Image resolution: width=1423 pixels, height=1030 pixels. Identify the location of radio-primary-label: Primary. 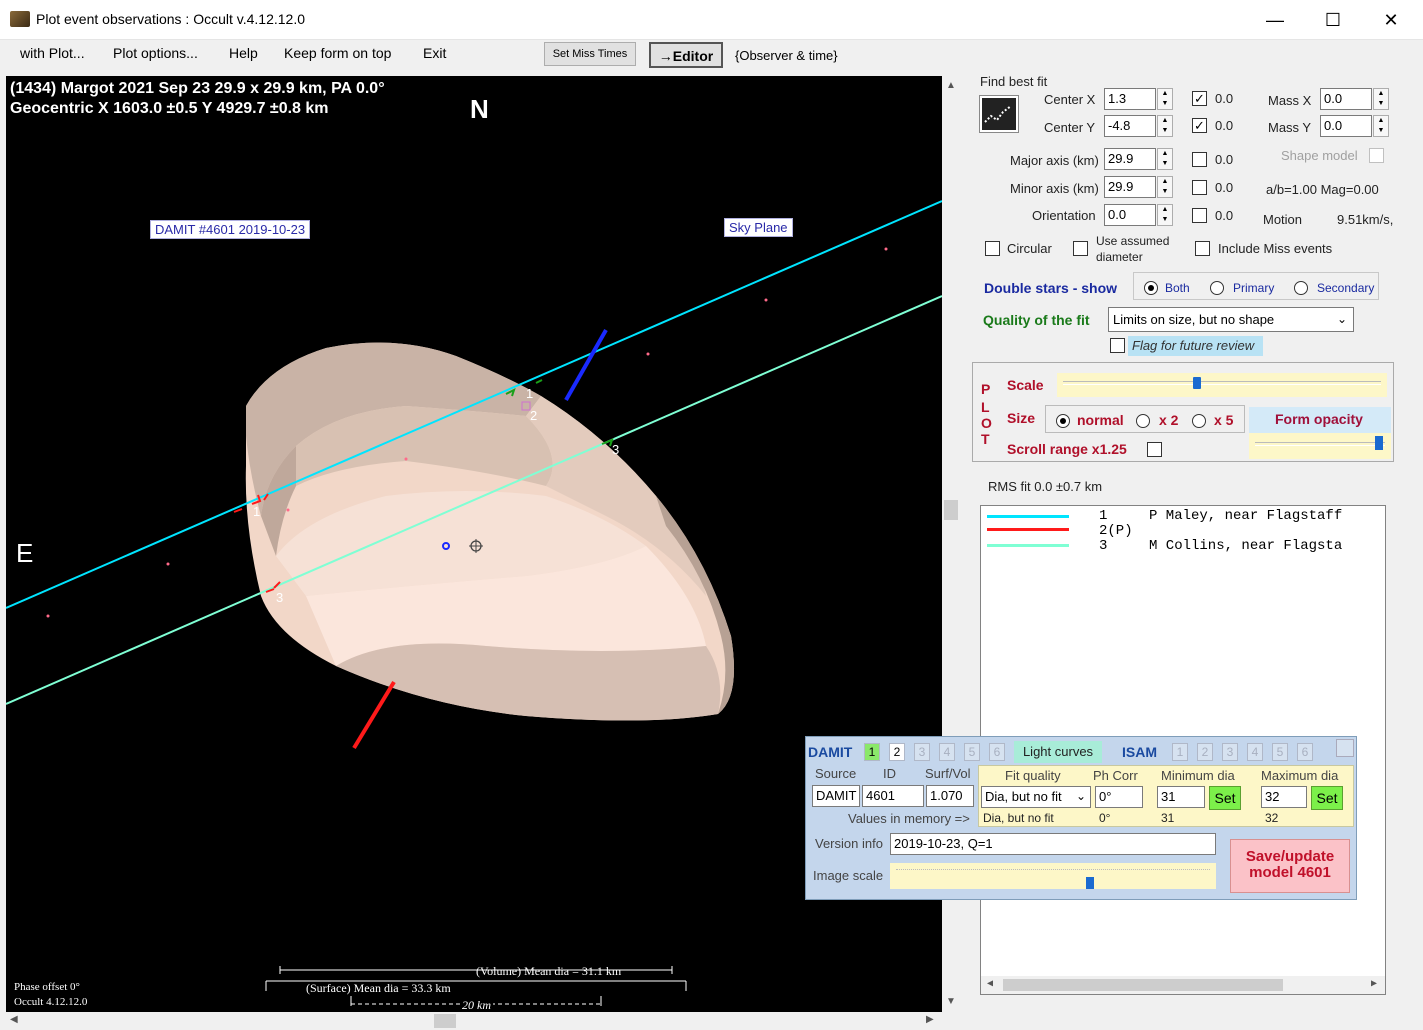
(1253, 288).